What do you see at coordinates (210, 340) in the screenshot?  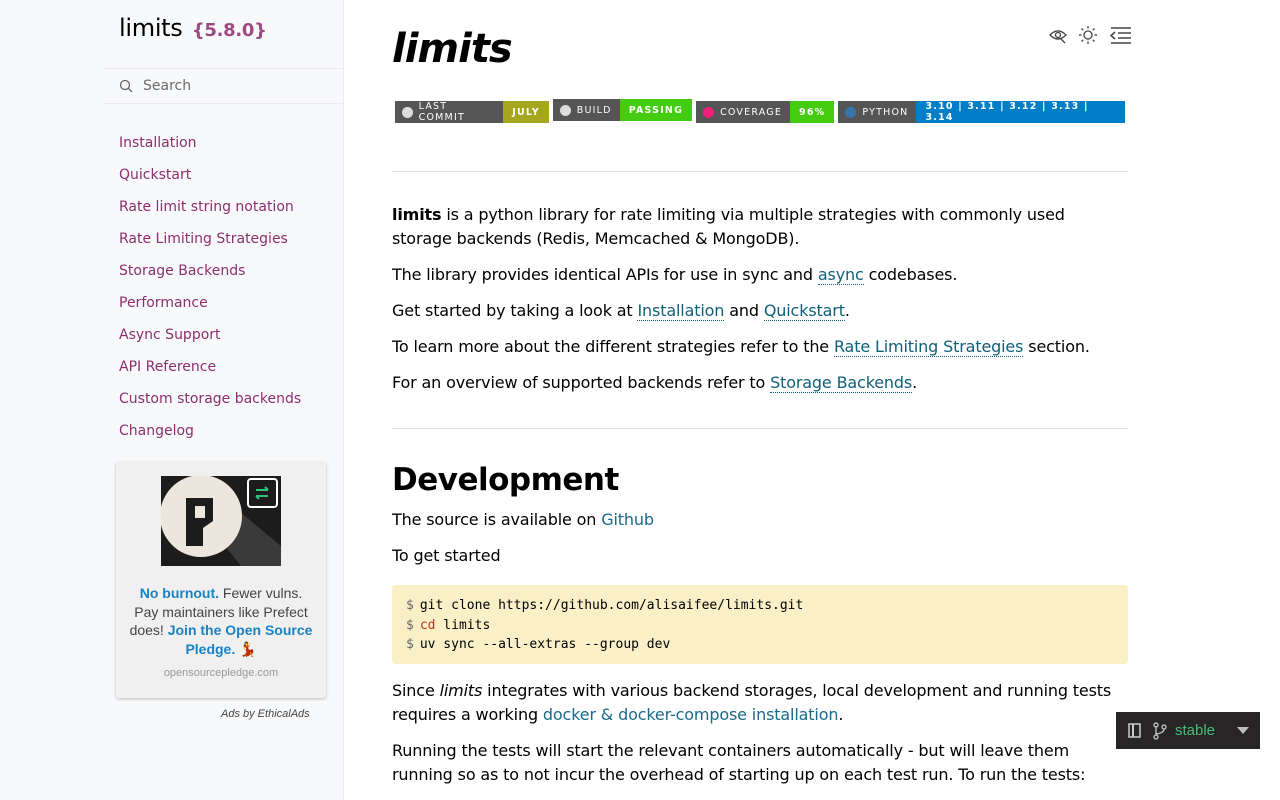 I see `sidebar-item-async-support: Async Support` at bounding box center [210, 340].